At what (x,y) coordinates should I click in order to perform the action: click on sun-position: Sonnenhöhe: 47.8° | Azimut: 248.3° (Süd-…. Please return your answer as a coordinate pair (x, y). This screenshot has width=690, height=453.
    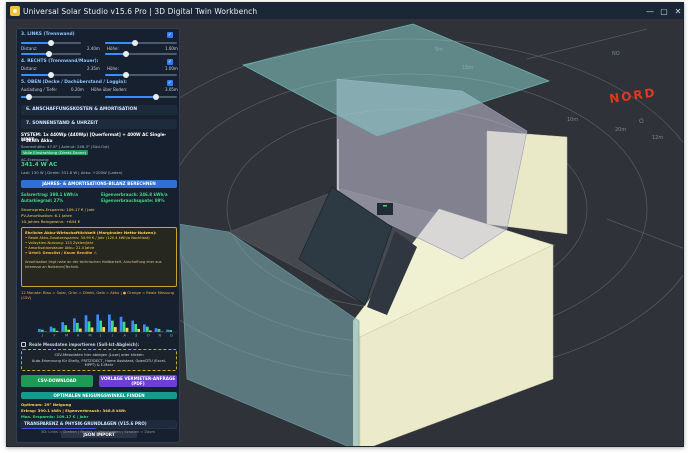
    Looking at the image, I should click on (65, 146).